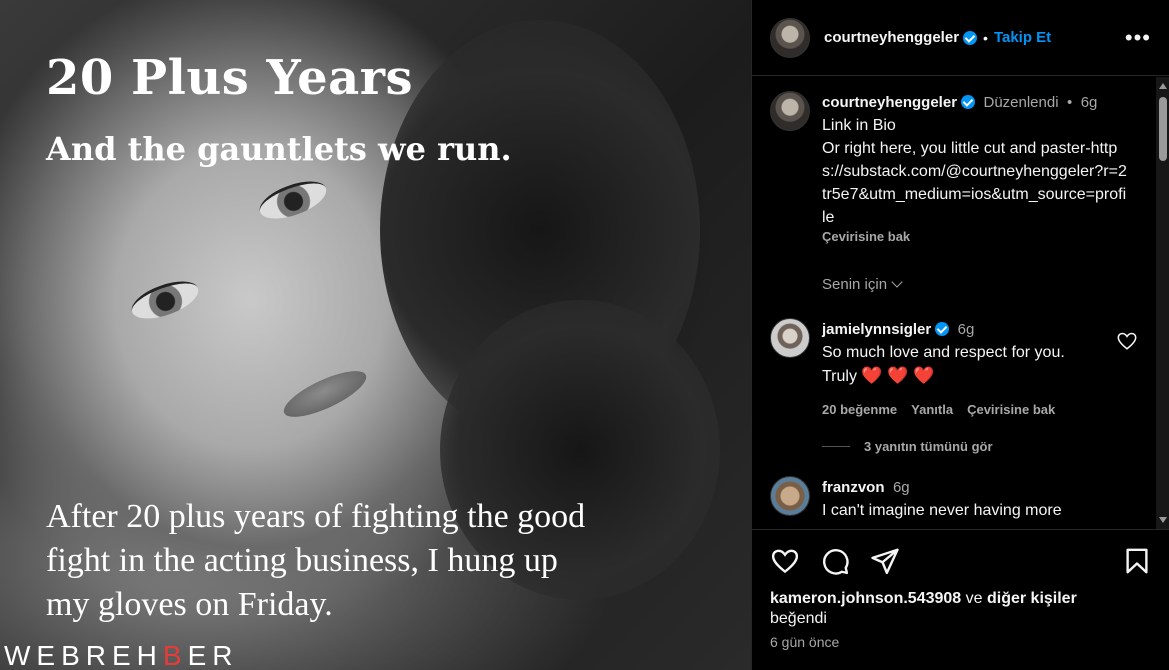  I want to click on caption-username: courtneyhenggeler, so click(889, 102).